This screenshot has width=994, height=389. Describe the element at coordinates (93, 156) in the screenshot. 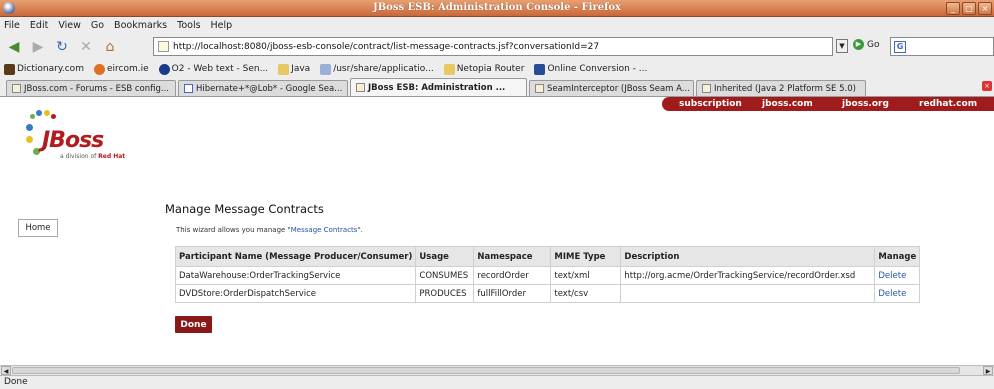

I see `logo-subtitle: a division of Red Hat` at that location.